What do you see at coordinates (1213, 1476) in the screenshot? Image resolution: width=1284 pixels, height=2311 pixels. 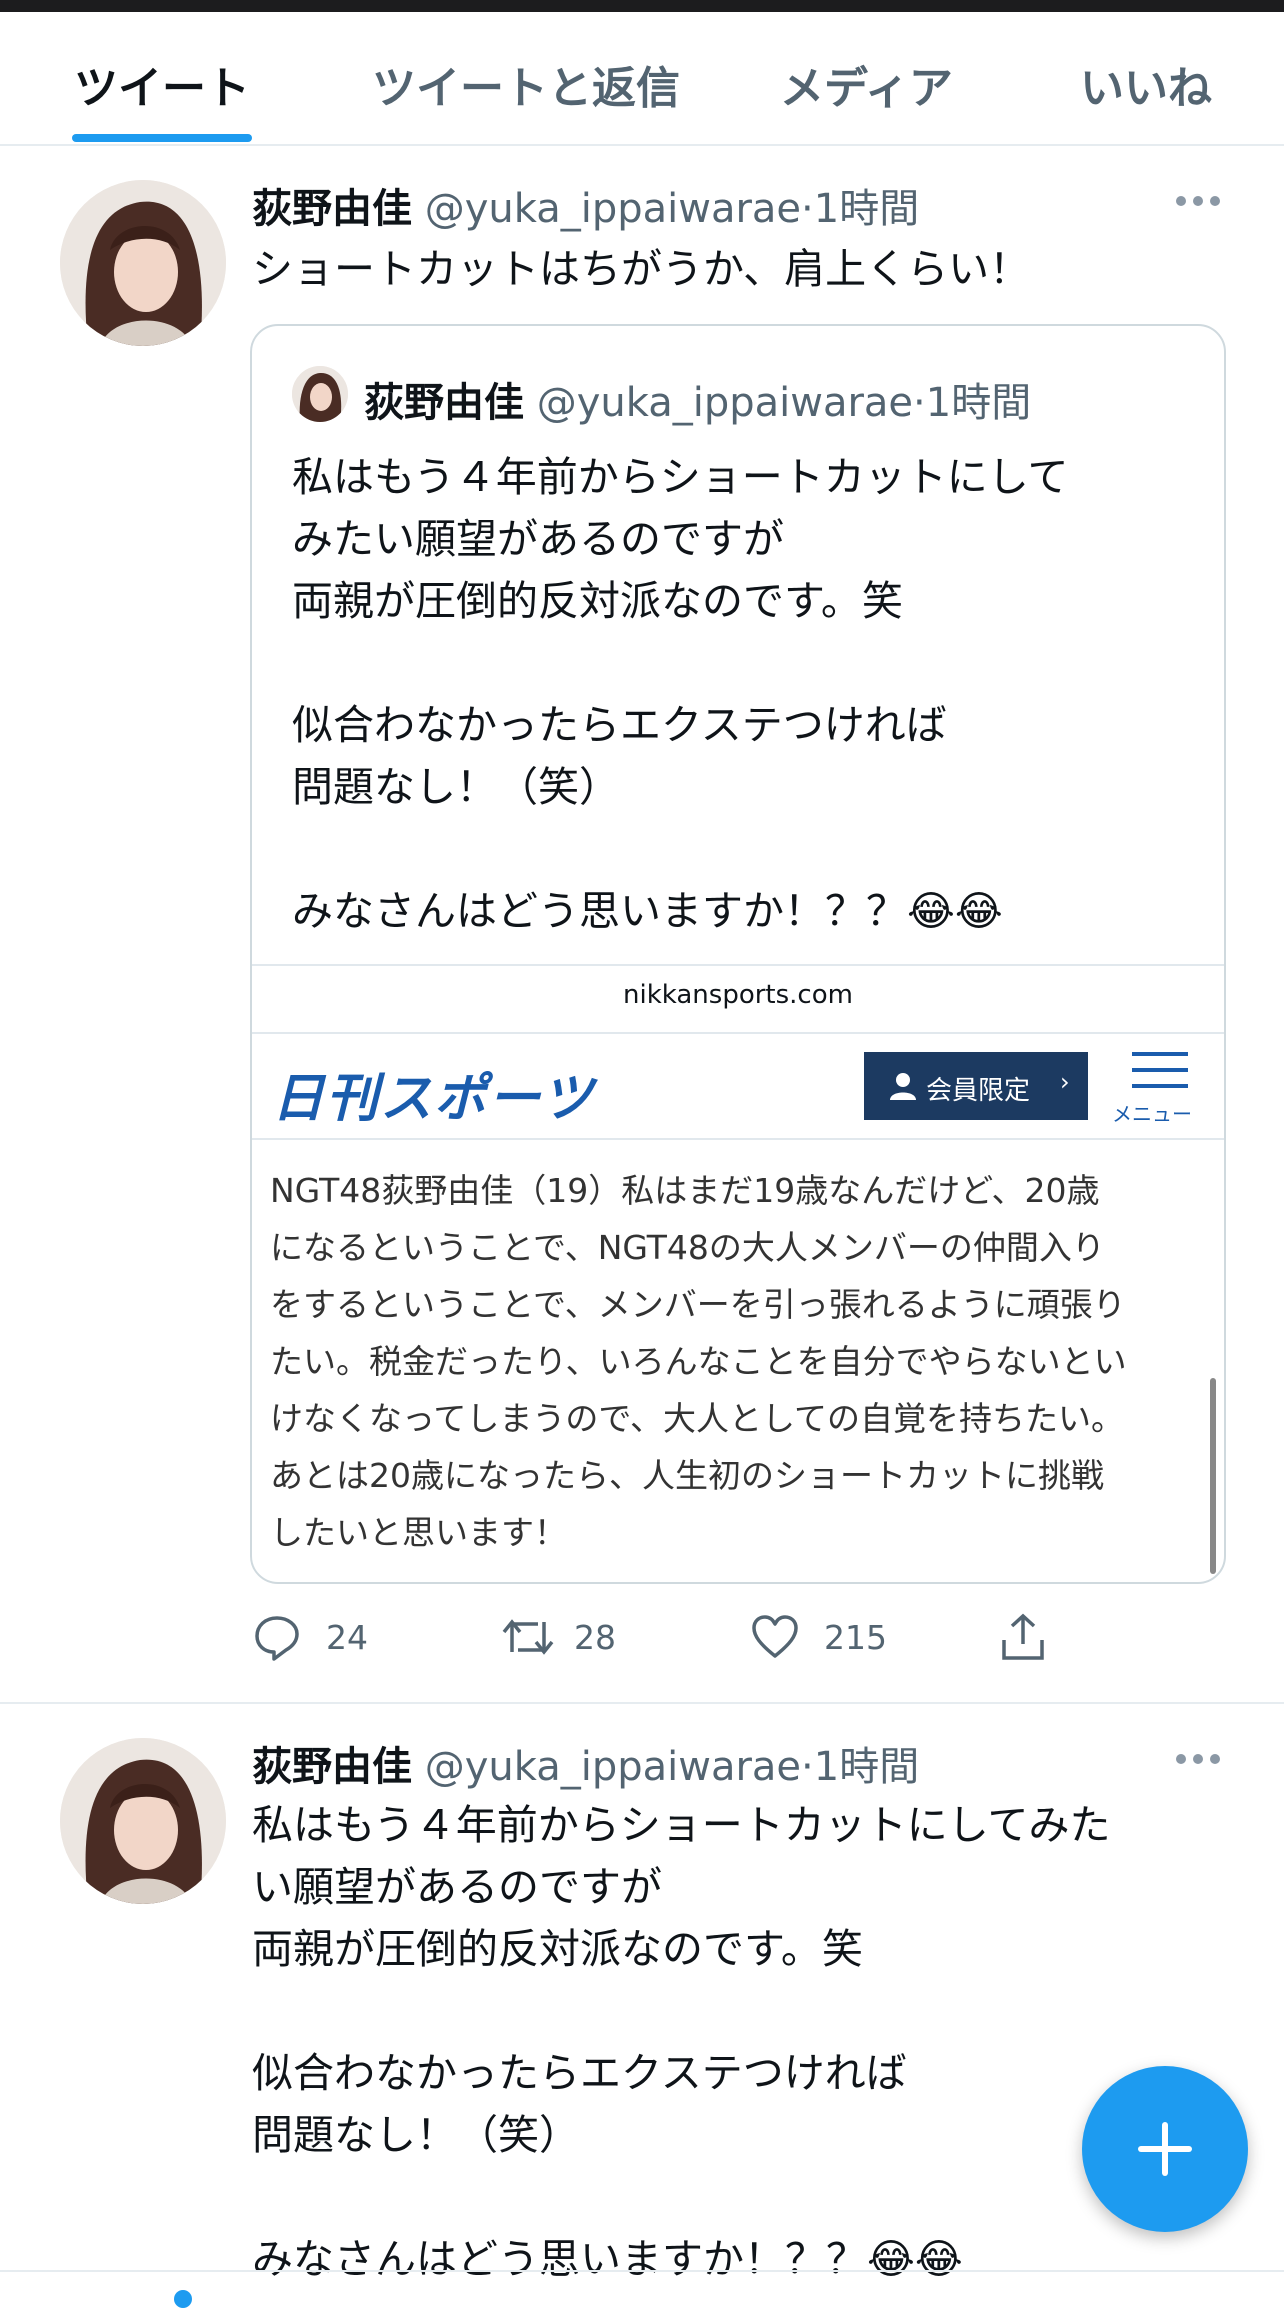 I see `scrollbar` at bounding box center [1213, 1476].